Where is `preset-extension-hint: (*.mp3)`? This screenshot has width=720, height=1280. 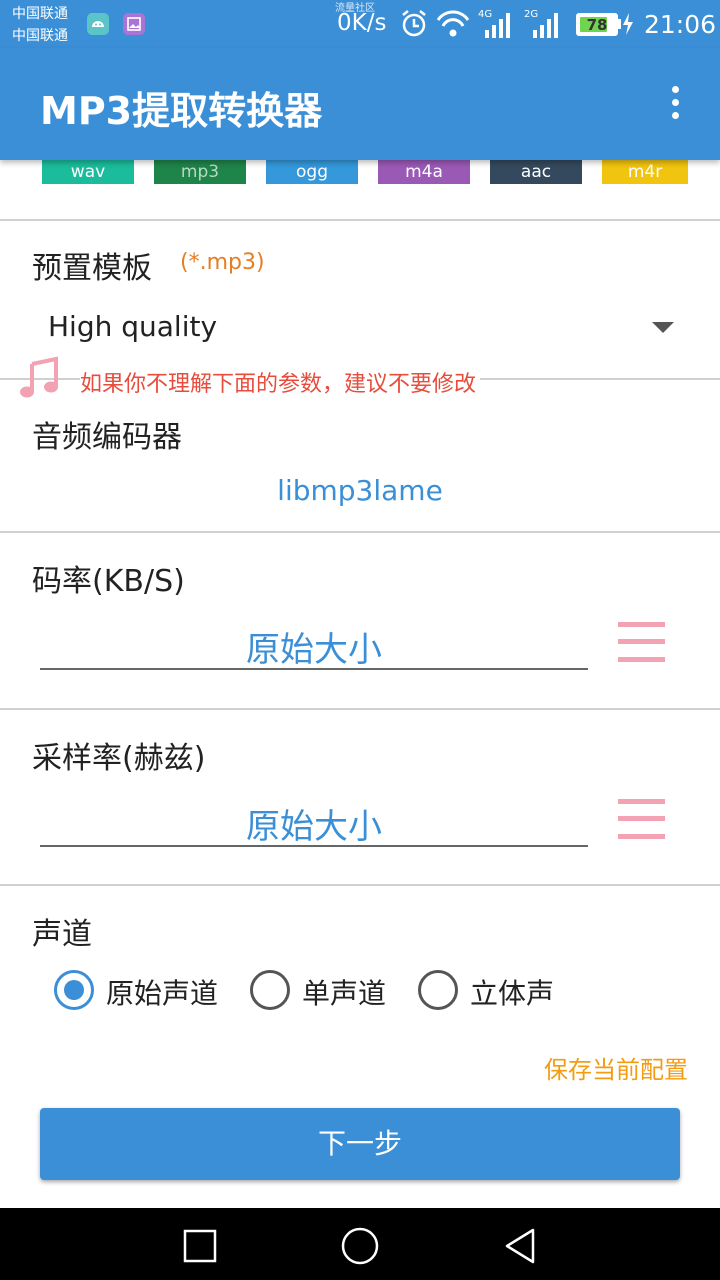 preset-extension-hint: (*.mp3) is located at coordinates (222, 262).